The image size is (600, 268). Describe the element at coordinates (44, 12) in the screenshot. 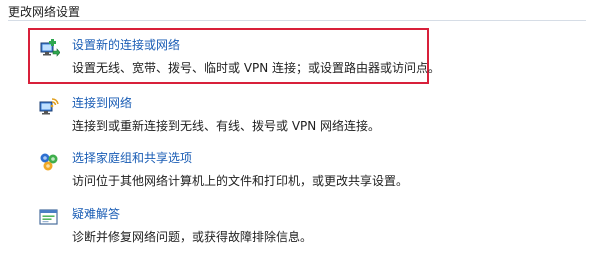

I see `change-network-settings-header: 更改网络设置` at that location.